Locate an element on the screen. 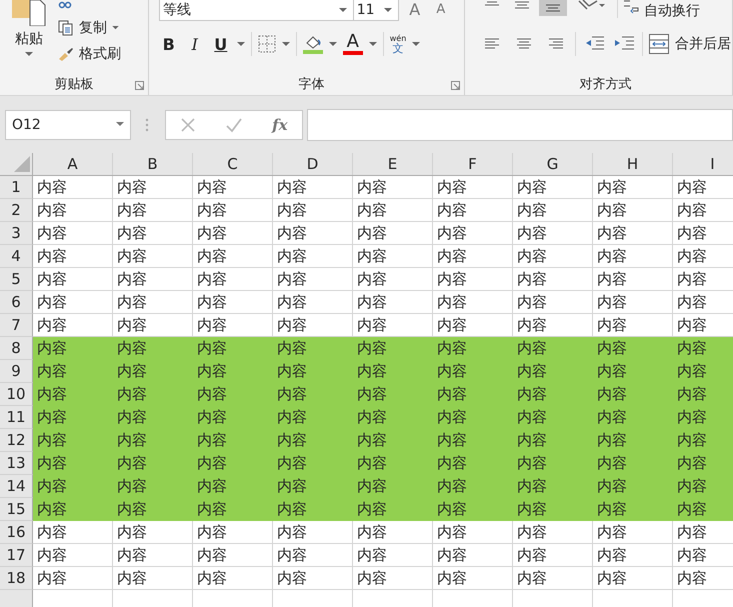  row-header: 14 is located at coordinates (16, 486).